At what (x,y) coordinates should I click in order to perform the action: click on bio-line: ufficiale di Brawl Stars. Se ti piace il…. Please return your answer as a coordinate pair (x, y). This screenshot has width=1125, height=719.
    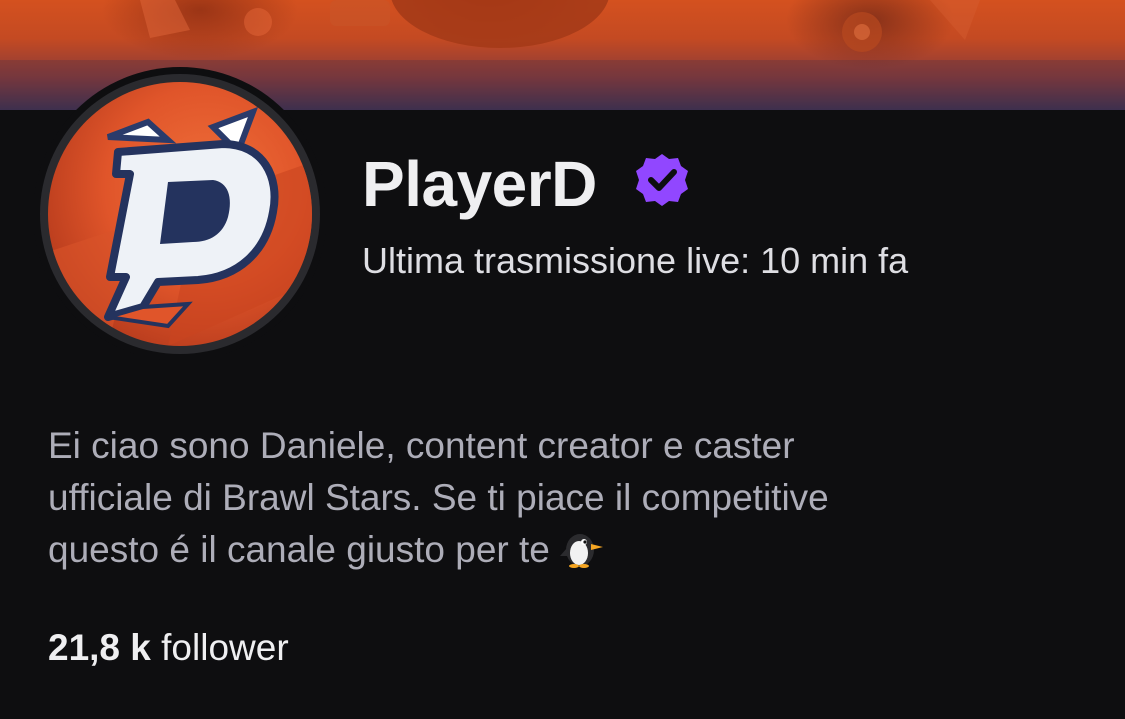
    Looking at the image, I should click on (438, 497).